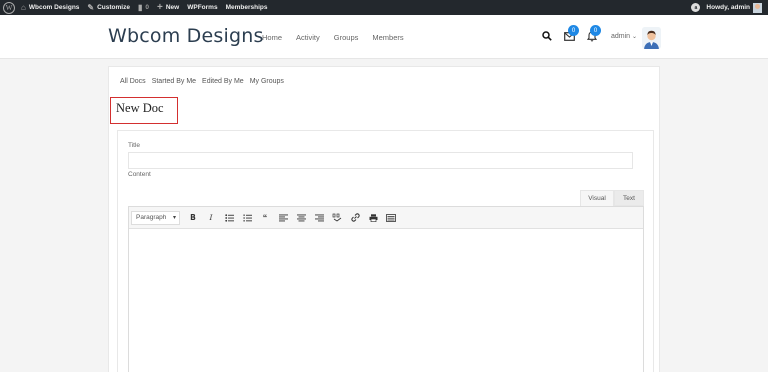  I want to click on editor-toolbar: Paragraph B I “, so click(386, 218).